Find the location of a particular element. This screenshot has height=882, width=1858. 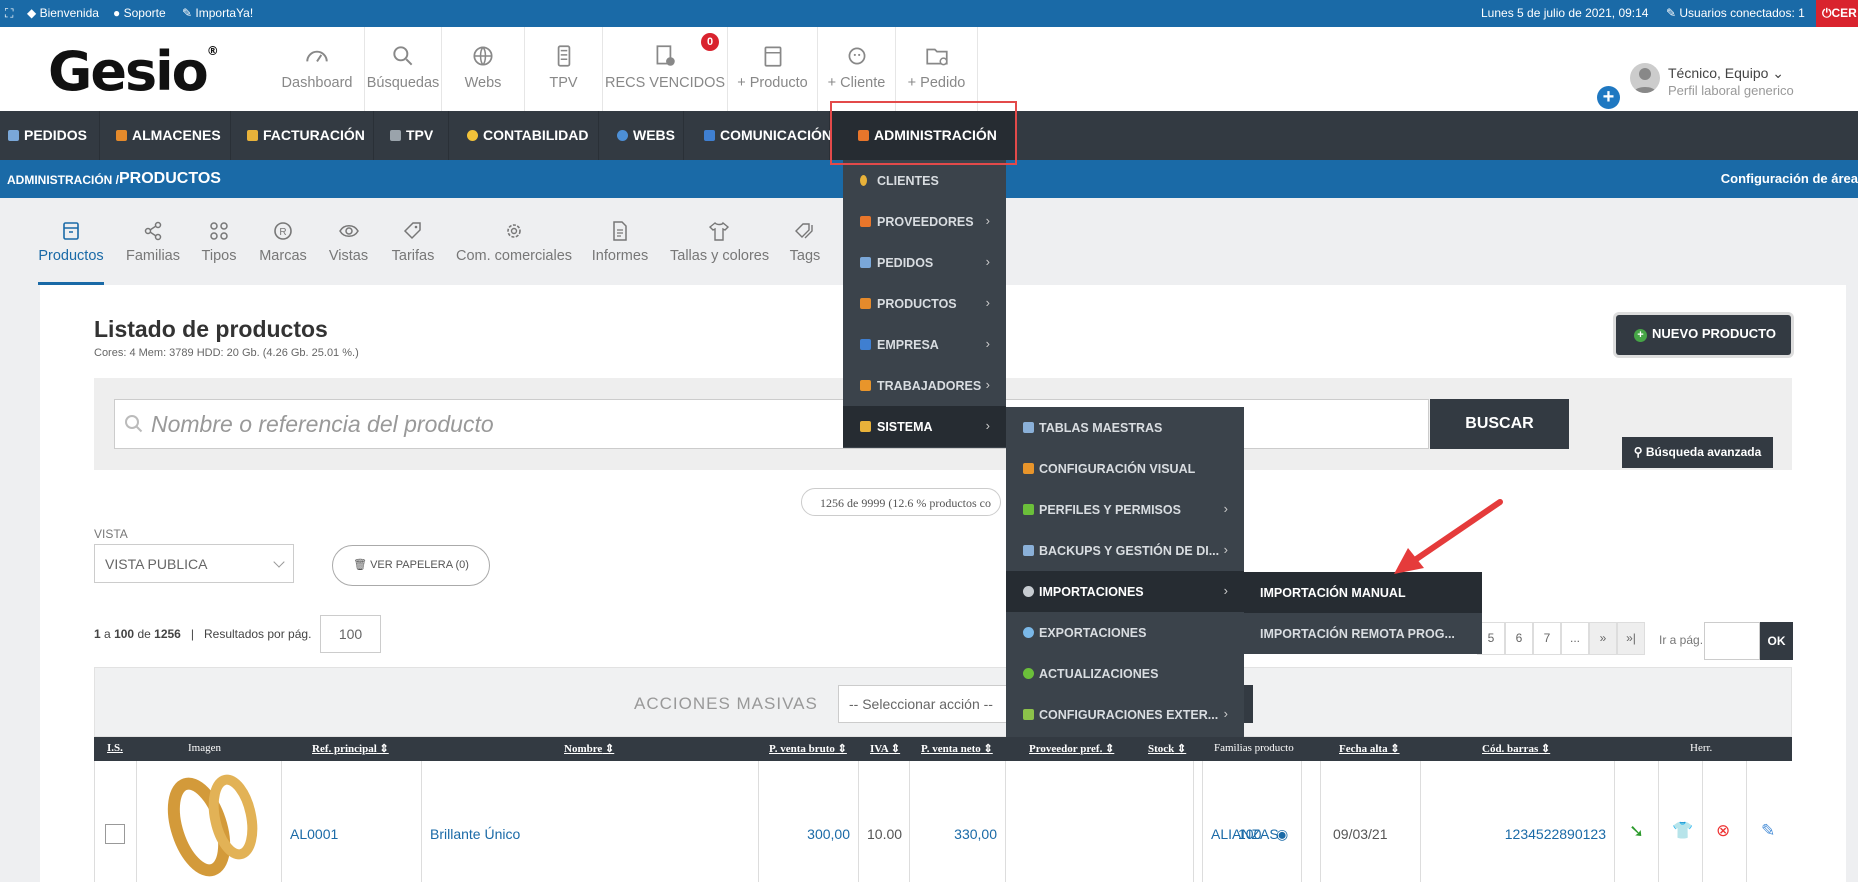

menu-perfiles: PERFILES Y PERMISOS › is located at coordinates (1125, 509).